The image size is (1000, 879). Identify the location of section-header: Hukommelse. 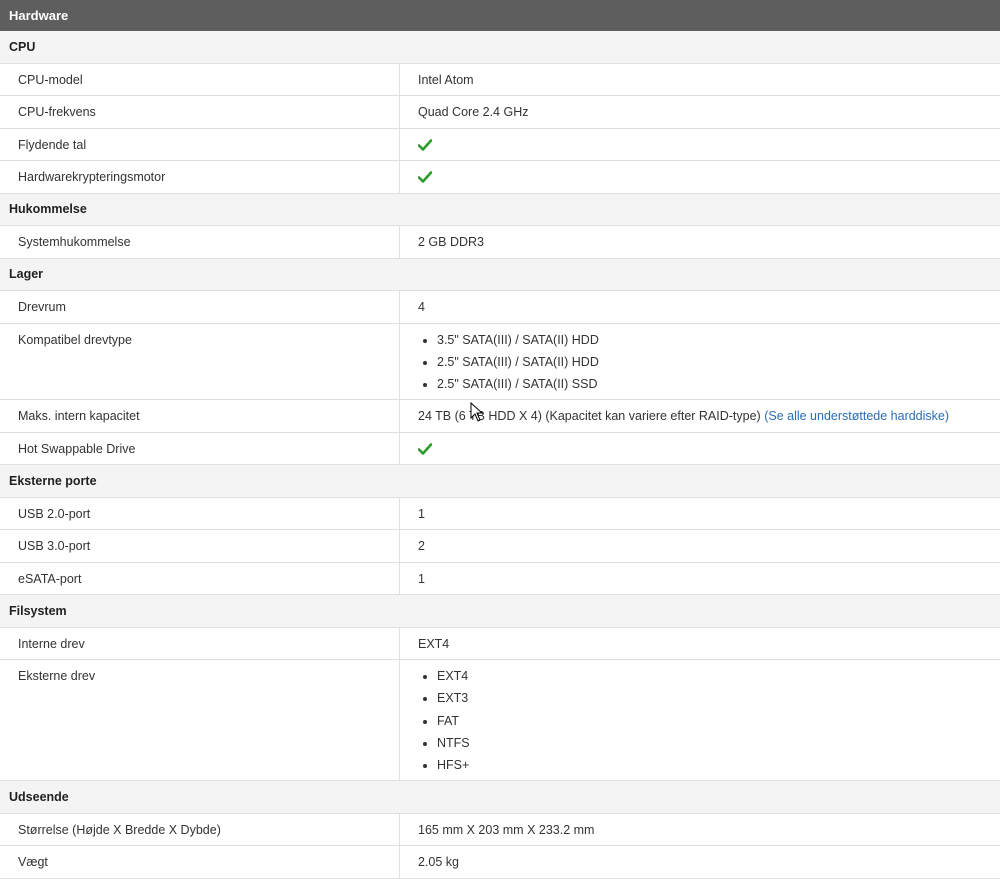
(500, 209).